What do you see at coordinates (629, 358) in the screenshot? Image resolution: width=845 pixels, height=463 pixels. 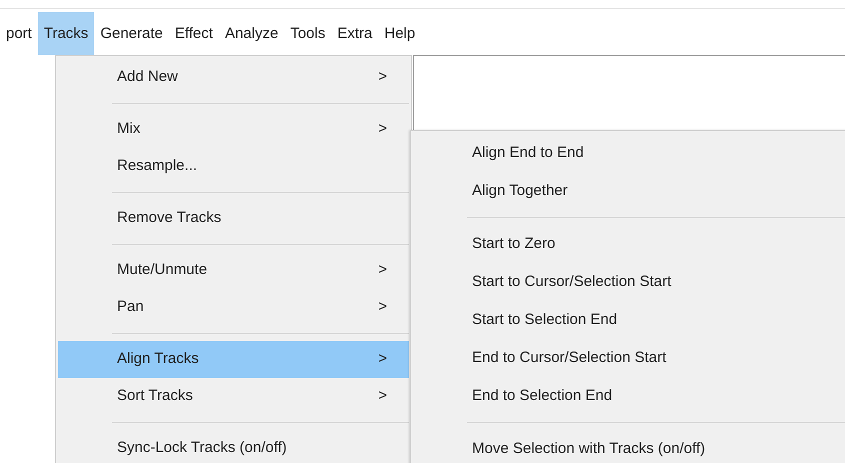 I see `menu-item: End to Cursor/Selection Start` at bounding box center [629, 358].